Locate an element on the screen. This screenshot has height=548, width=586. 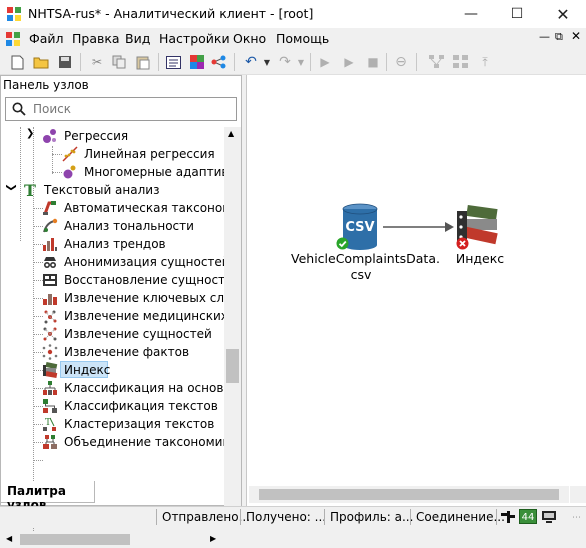
csv-node: CSV is located at coordinates (357, 227).